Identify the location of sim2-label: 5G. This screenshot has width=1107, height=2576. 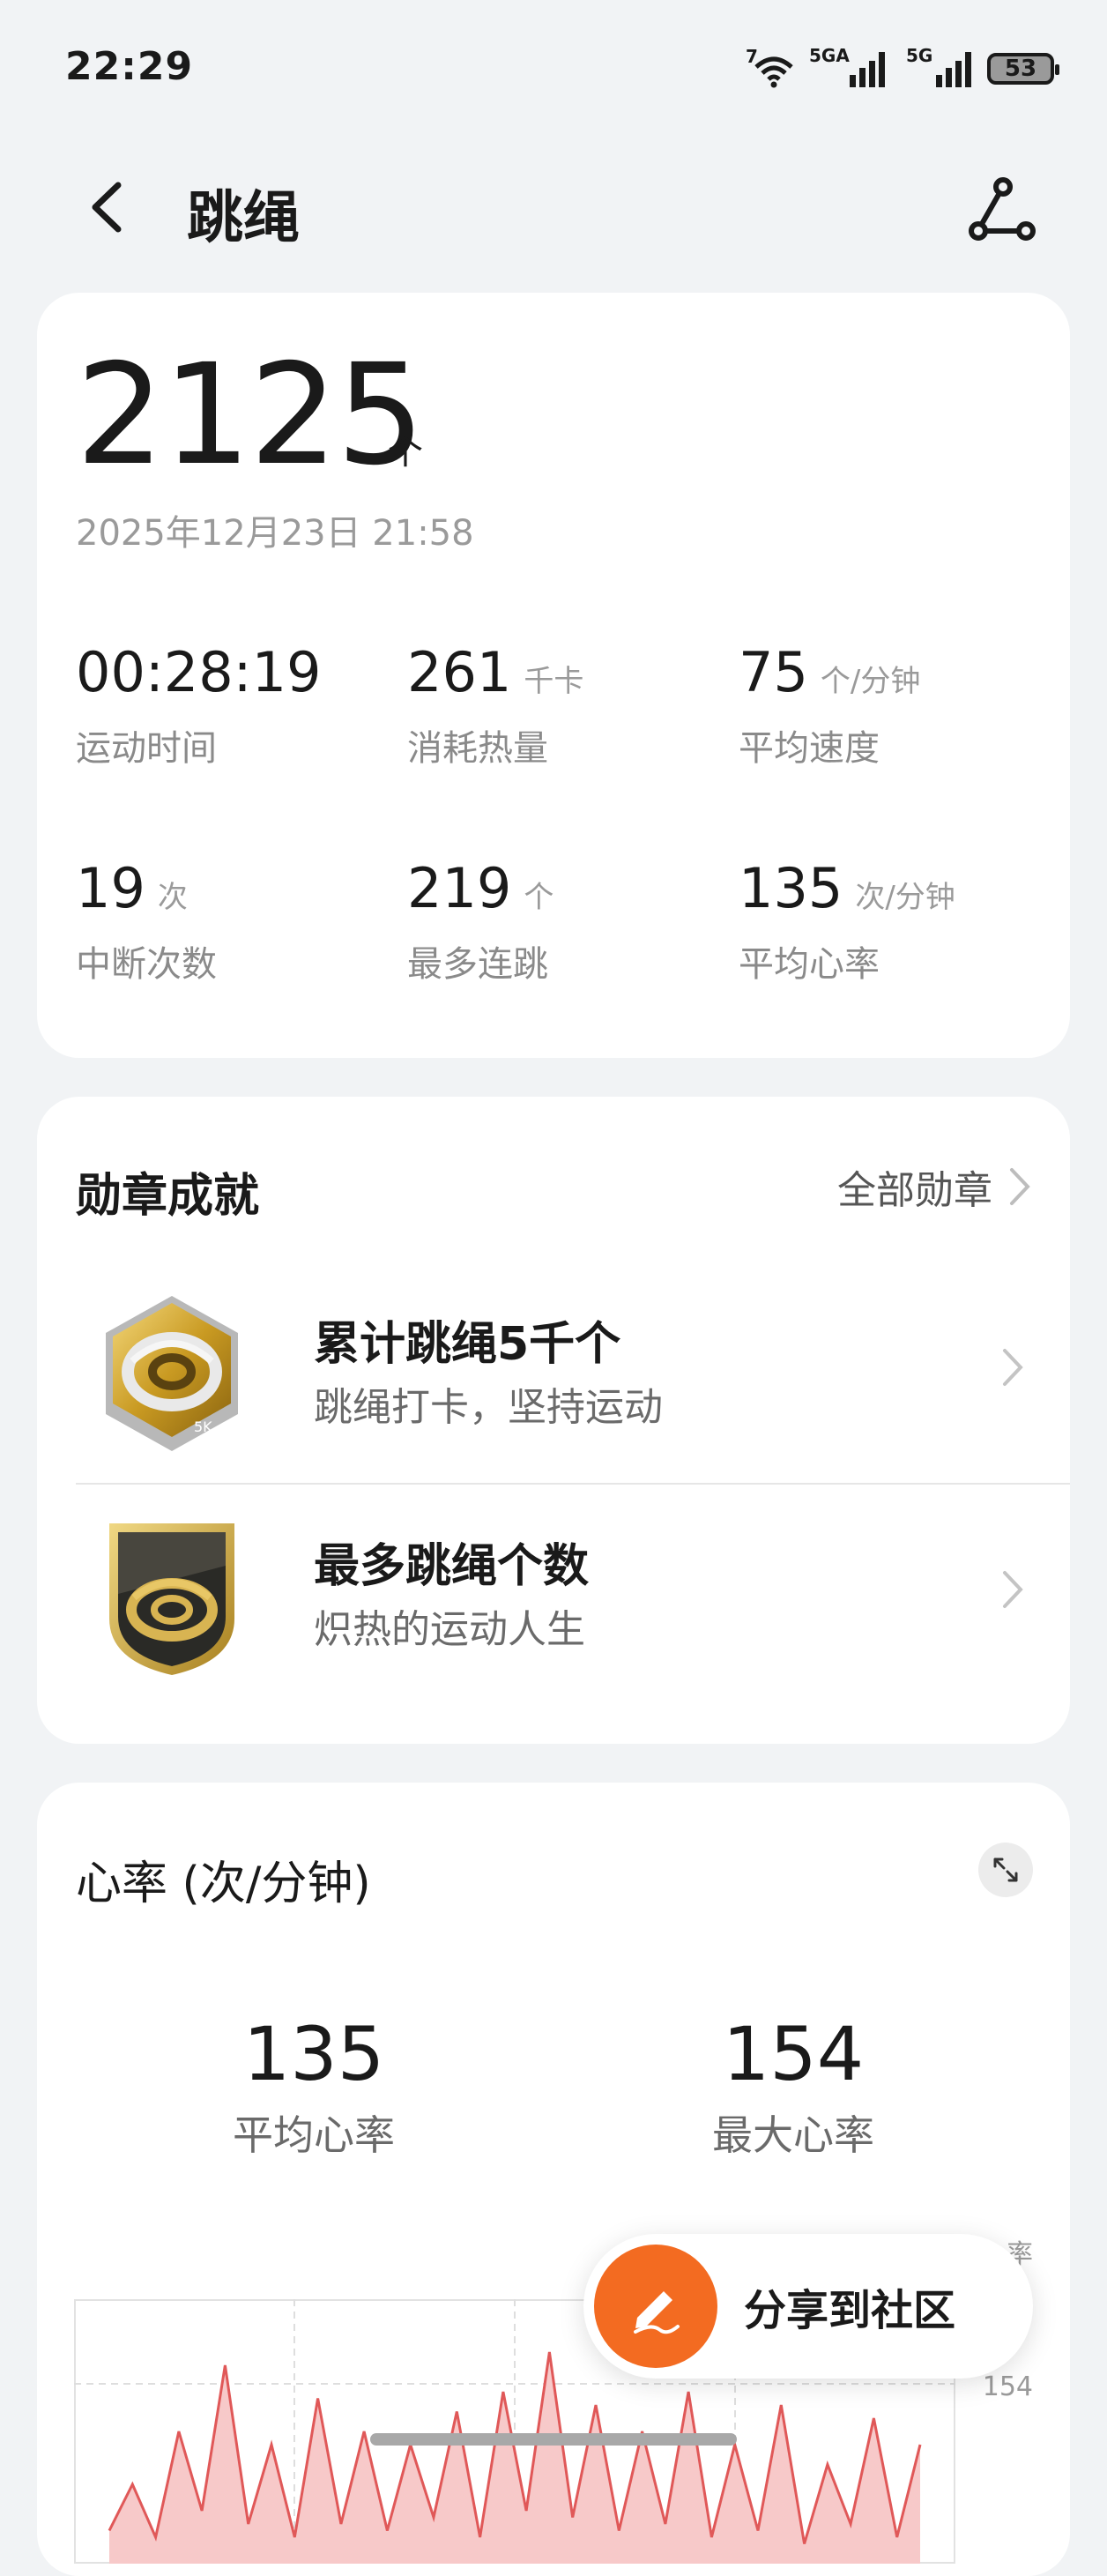
(919, 55).